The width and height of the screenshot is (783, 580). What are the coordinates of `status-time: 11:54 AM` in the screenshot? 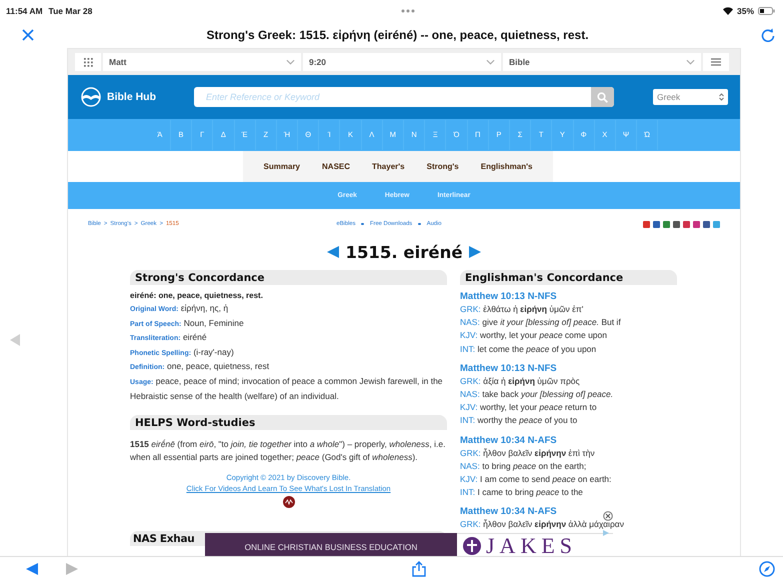 It's located at (24, 11).